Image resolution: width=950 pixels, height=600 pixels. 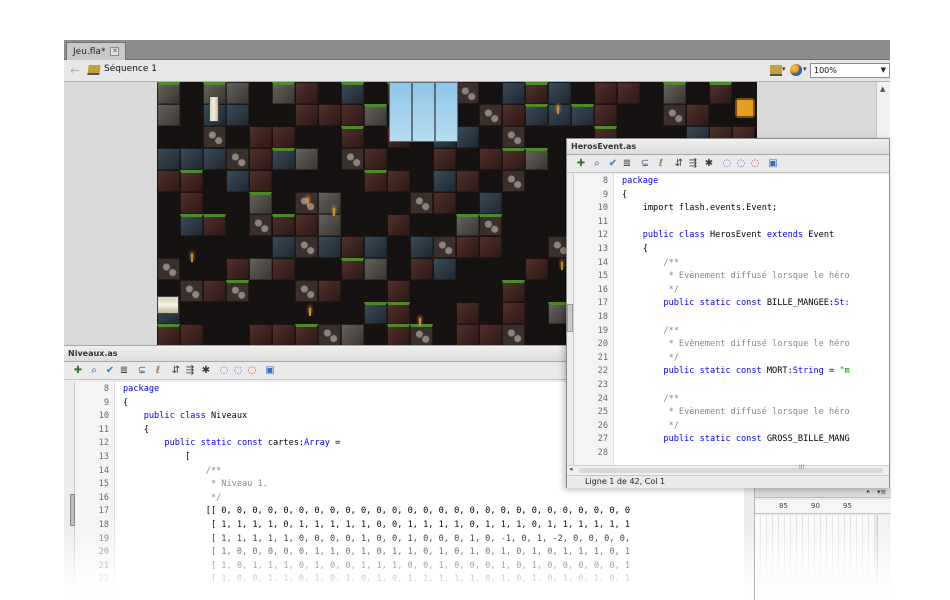 What do you see at coordinates (823, 493) in the screenshot?
I see `timeline-header: ▸ ▾≡` at bounding box center [823, 493].